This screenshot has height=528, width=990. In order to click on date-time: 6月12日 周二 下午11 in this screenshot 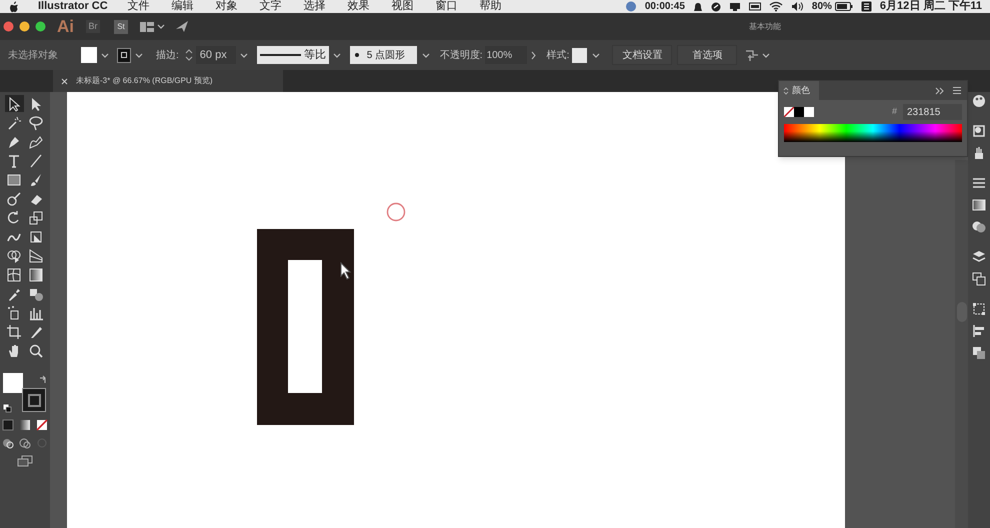, I will do `click(931, 7)`.